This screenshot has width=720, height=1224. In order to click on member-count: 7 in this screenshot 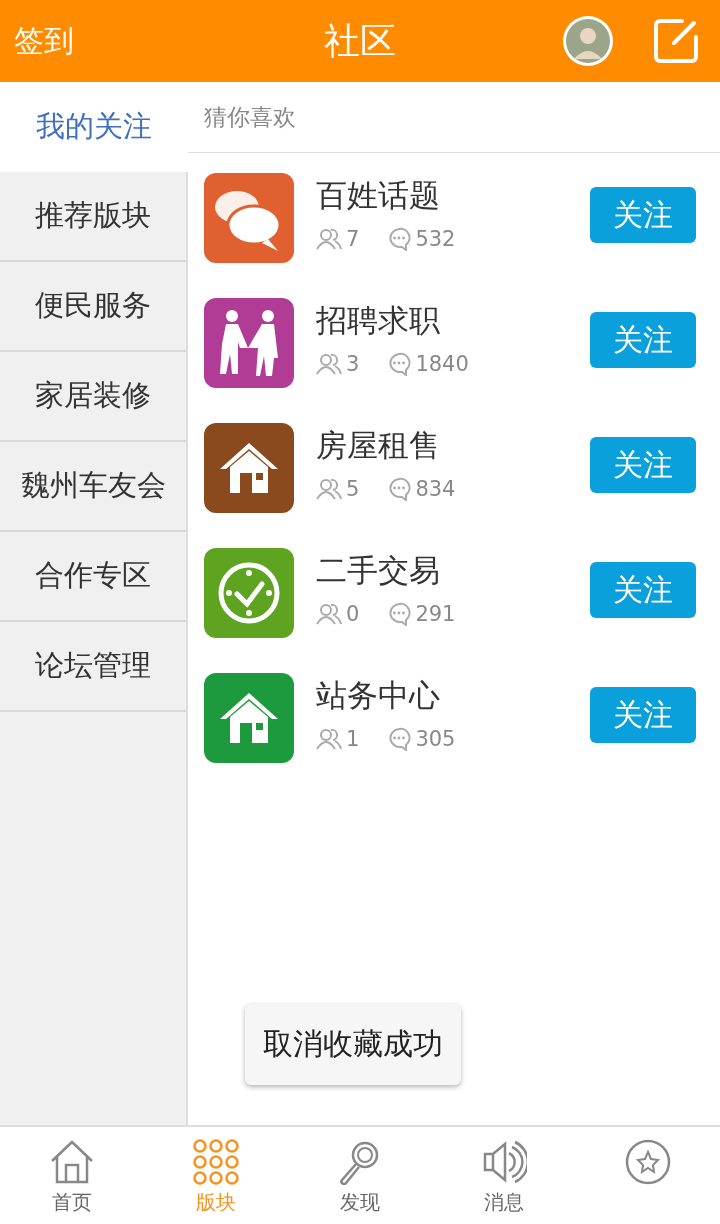, I will do `click(353, 239)`.